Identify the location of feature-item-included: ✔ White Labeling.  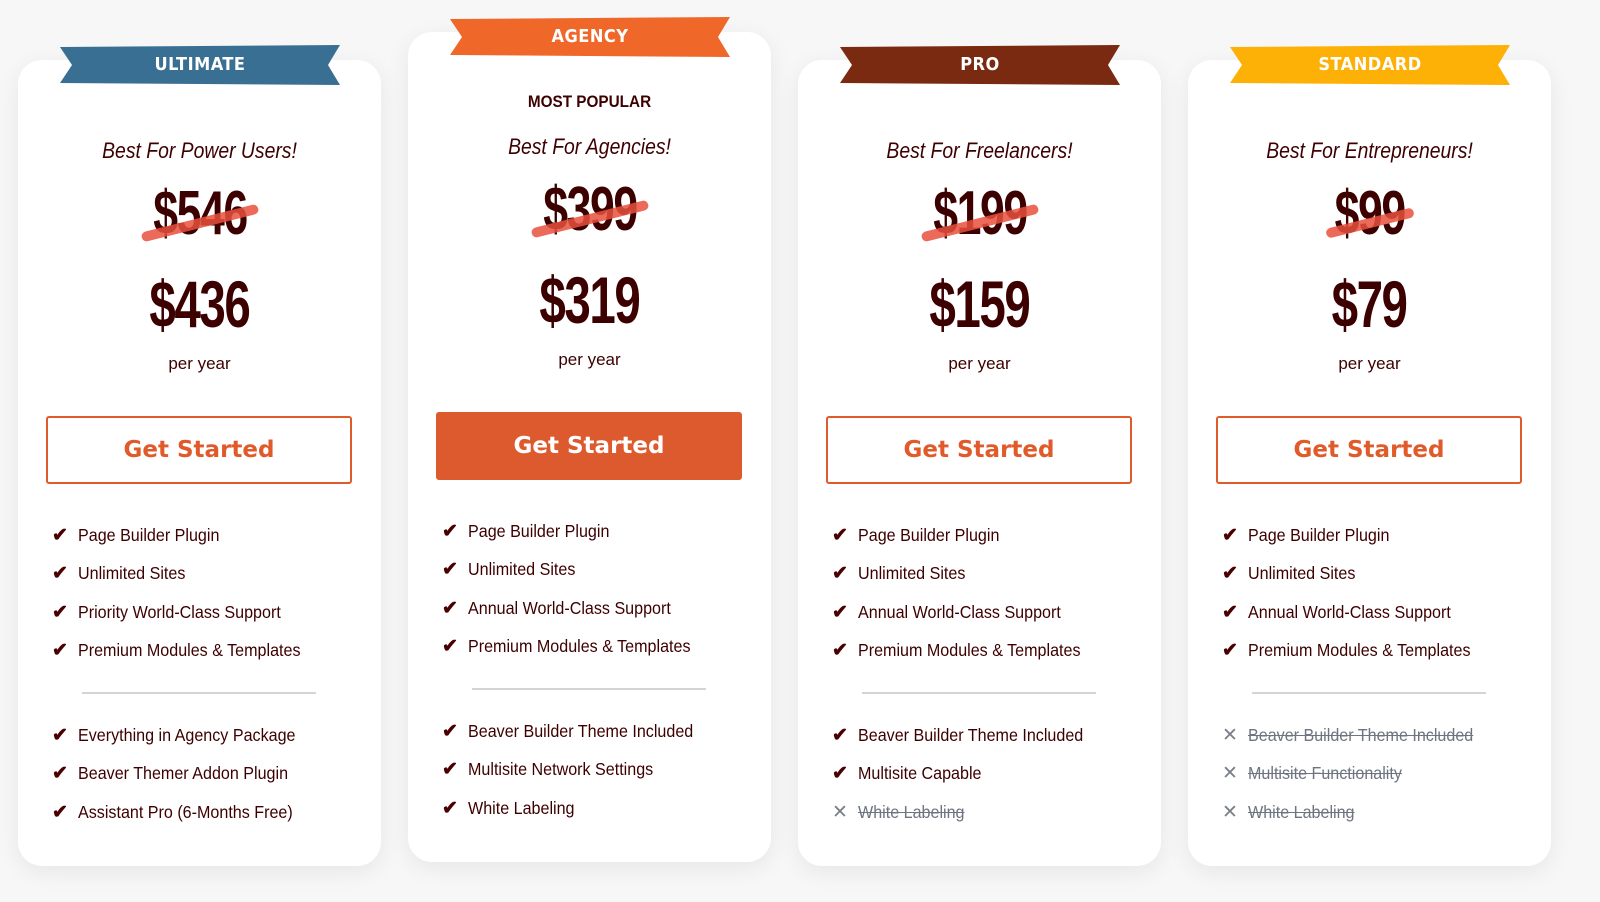
(601, 808).